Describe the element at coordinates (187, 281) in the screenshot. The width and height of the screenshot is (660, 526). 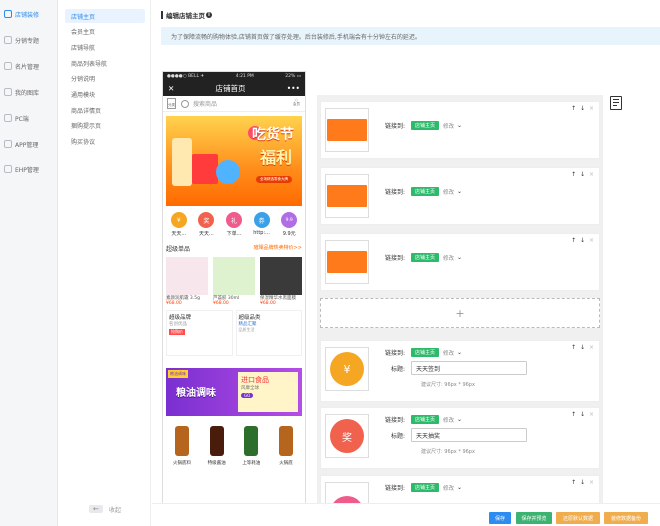
I see `product-card: 素颜润肌霜 3.5g ¥68.00` at that location.